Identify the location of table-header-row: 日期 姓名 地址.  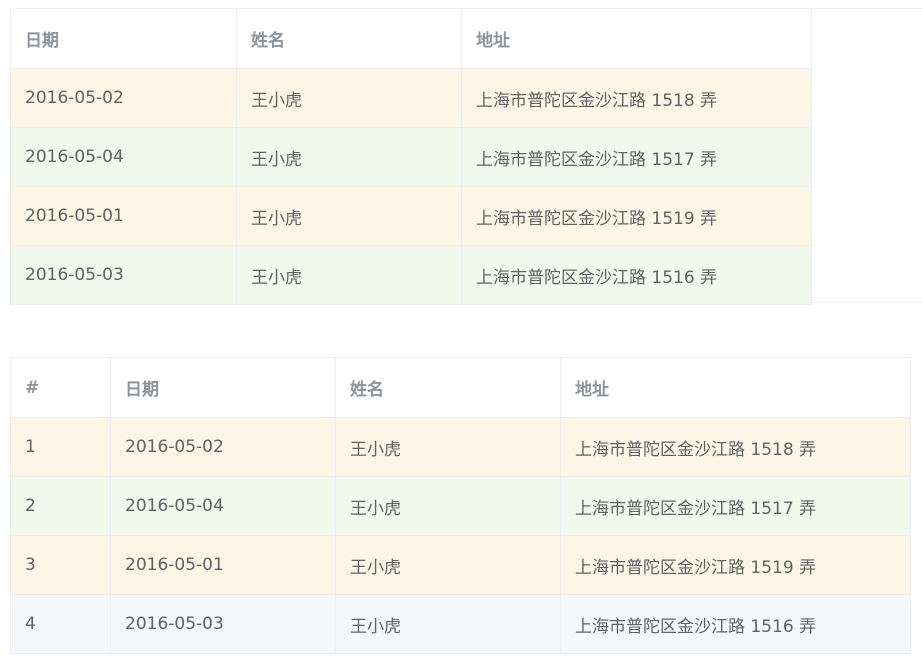
(411, 38).